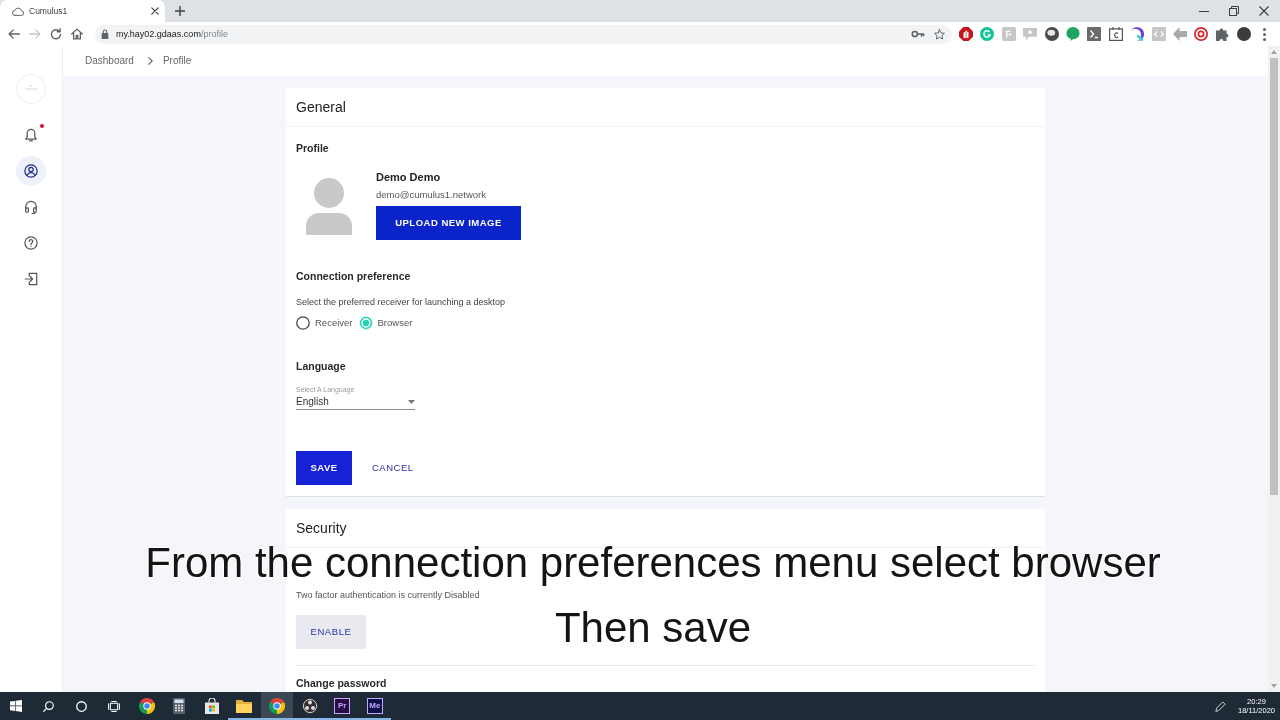 This screenshot has height=720, width=1280. I want to click on taskbar-button: Me, so click(375, 706).